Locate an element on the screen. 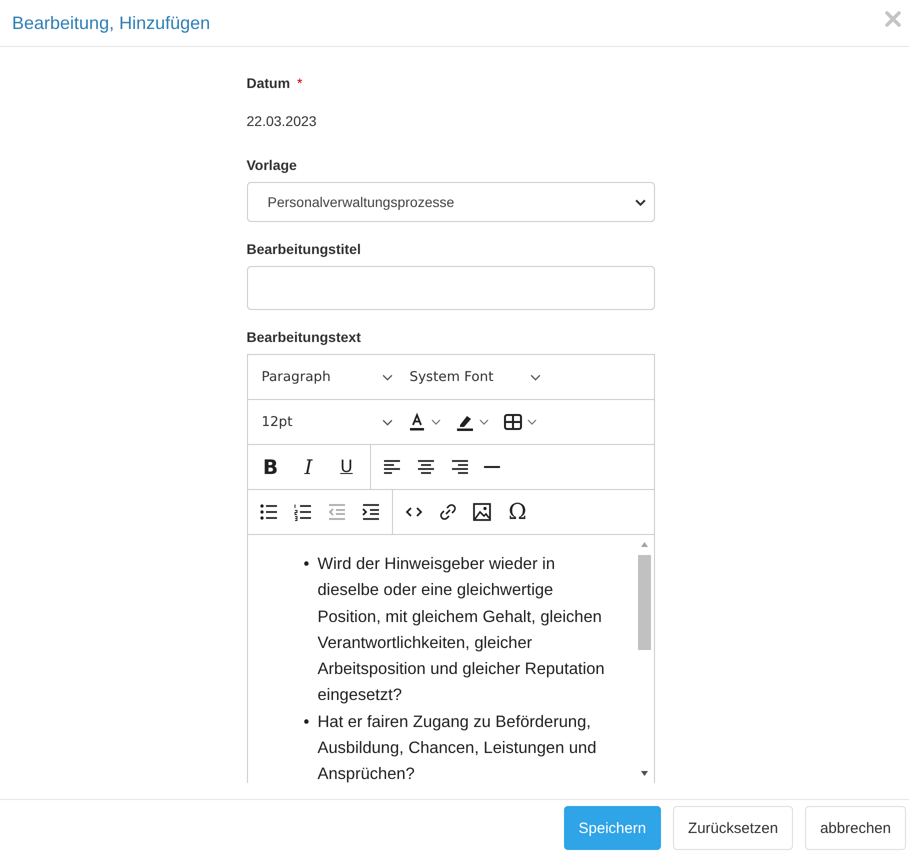  numbered-list-icon is located at coordinates (302, 512).